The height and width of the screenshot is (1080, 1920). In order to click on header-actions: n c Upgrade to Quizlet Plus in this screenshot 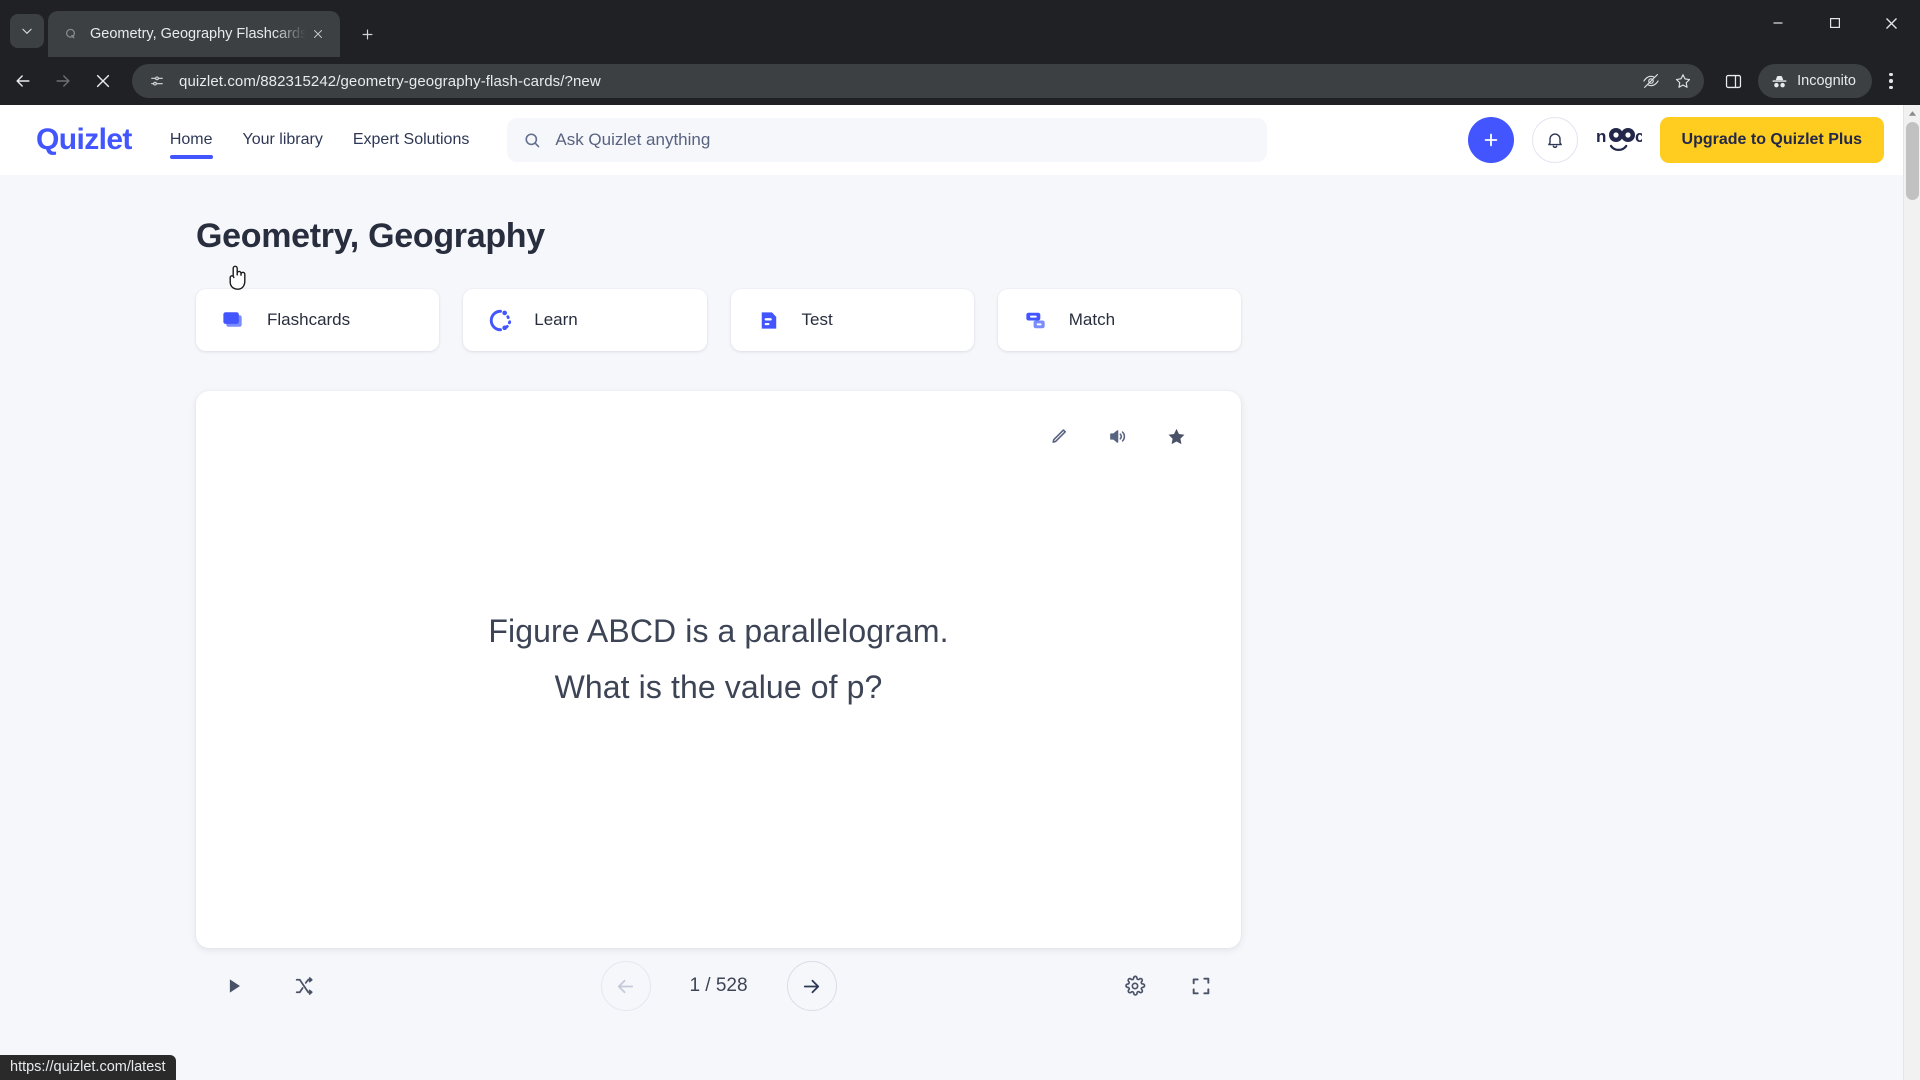, I will do `click(1681, 140)`.